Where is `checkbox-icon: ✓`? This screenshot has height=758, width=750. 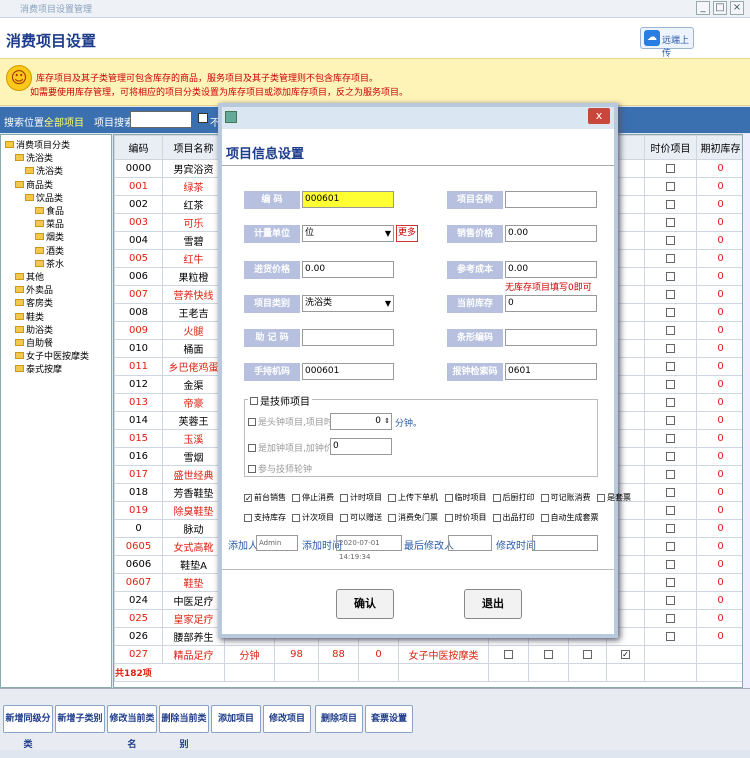 checkbox-icon: ✓ is located at coordinates (625, 654).